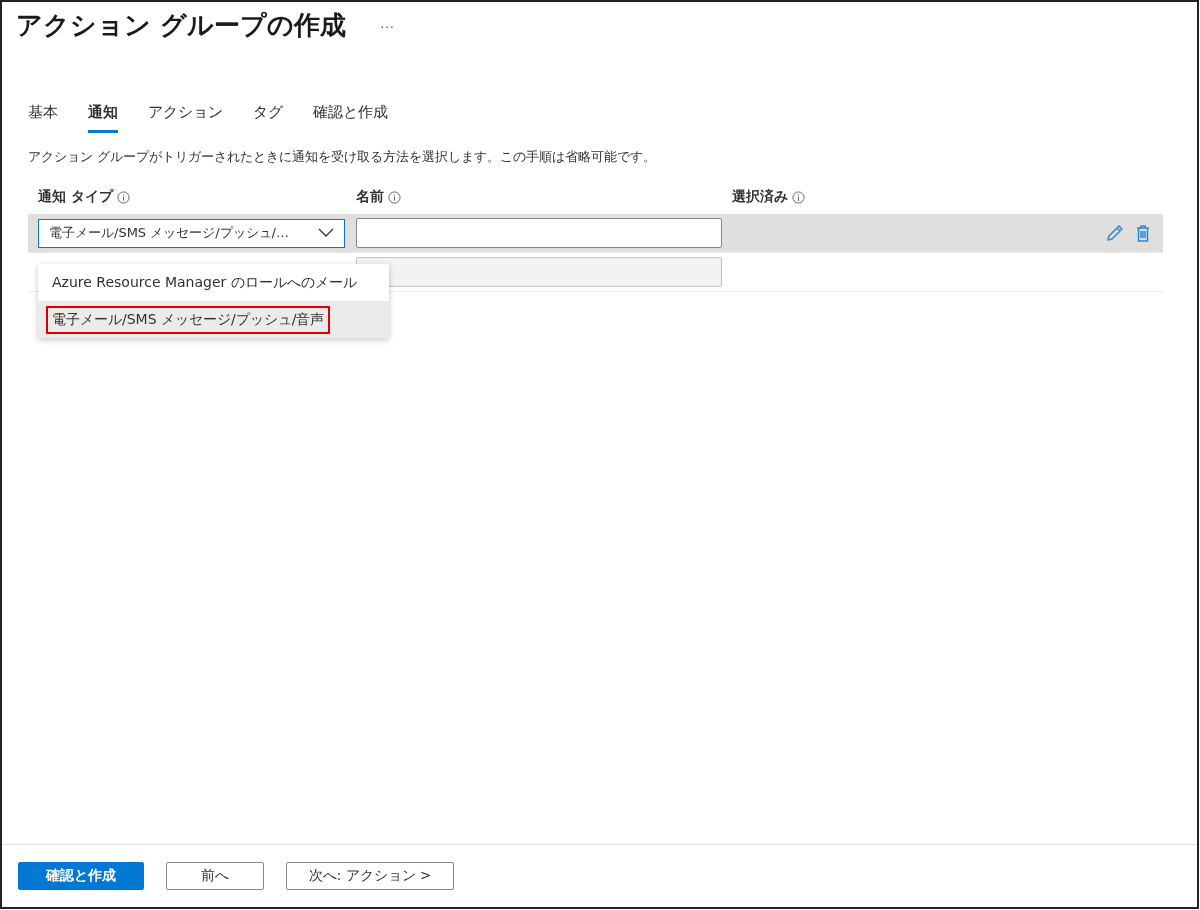  What do you see at coordinates (181, 25) in the screenshot?
I see `page-title: アクション グループの作成` at bounding box center [181, 25].